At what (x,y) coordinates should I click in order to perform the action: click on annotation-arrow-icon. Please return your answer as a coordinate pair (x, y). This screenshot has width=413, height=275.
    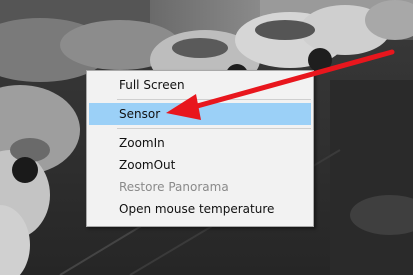
    Looking at the image, I should click on (280, 84).